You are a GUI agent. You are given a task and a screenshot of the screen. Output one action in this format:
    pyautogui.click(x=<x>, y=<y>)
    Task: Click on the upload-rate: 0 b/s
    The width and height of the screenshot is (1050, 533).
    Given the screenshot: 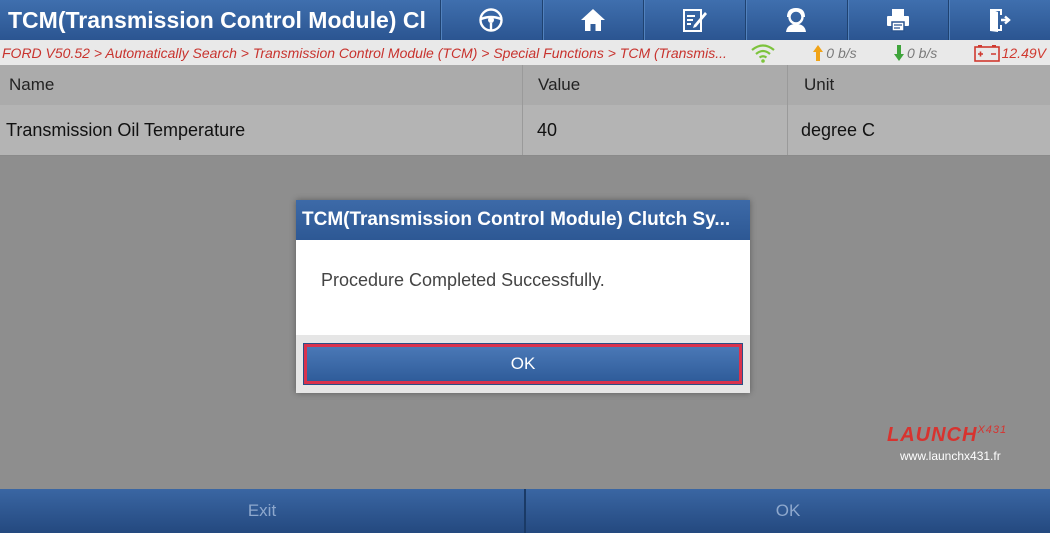 What is the action you would take?
    pyautogui.click(x=841, y=52)
    